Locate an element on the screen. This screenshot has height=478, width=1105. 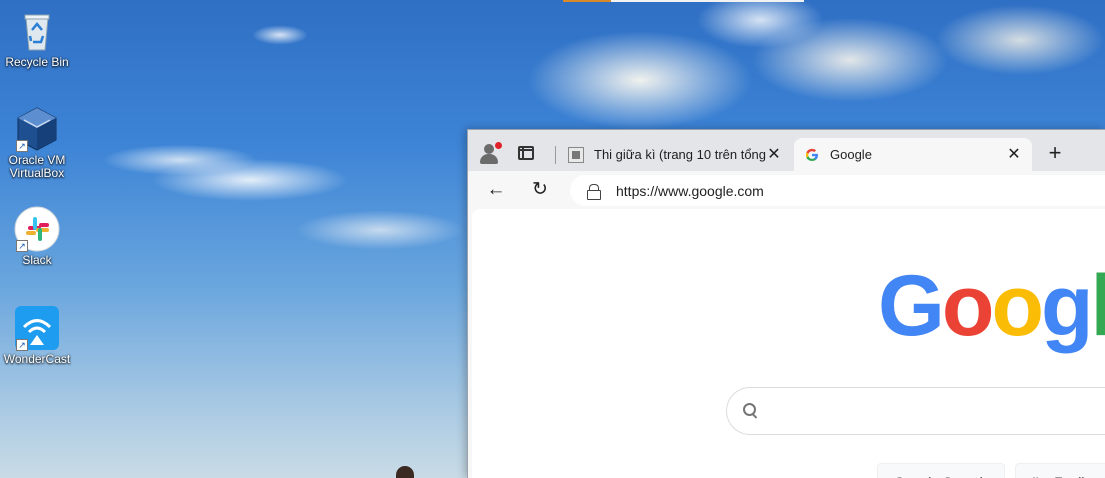
url-text: https://www.google.com is located at coordinates (690, 191).